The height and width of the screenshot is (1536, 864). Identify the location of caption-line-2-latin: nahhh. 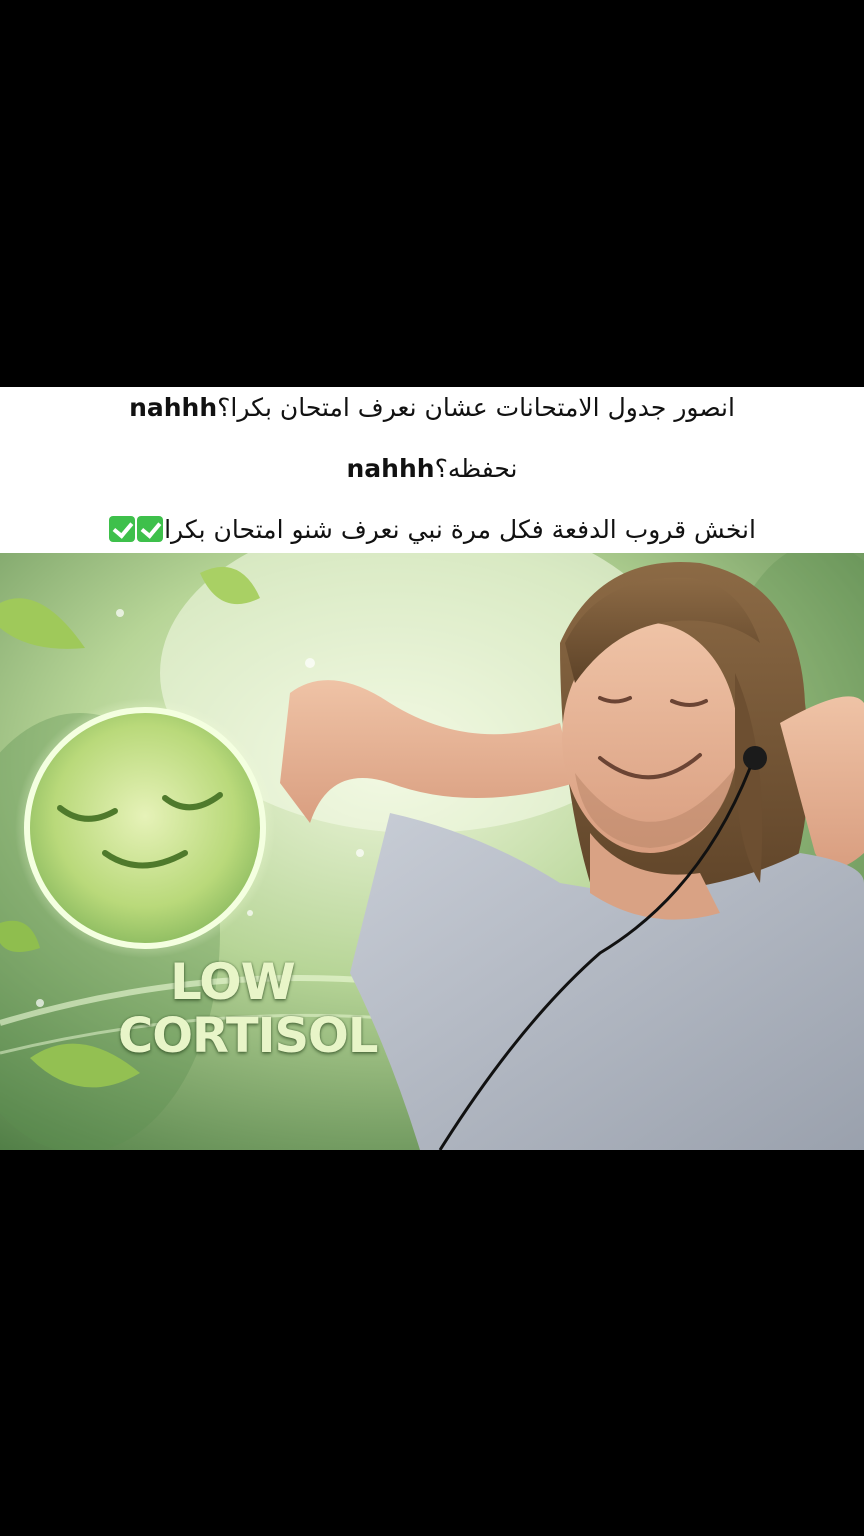
(390, 468).